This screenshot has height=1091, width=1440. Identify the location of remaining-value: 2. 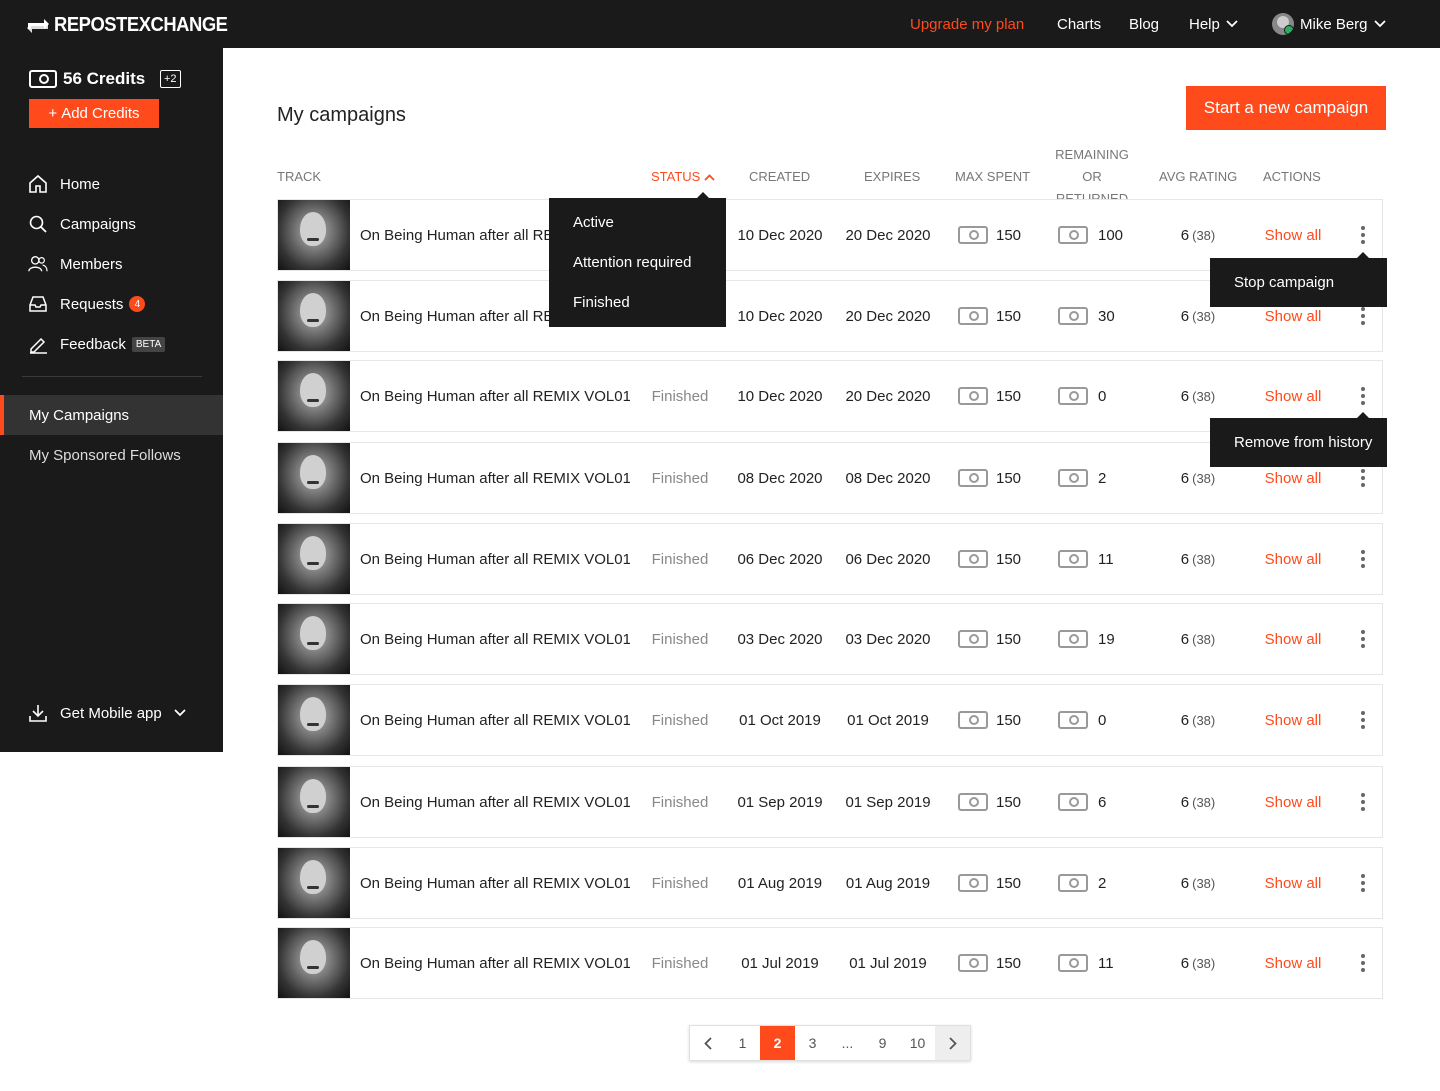
(1102, 883).